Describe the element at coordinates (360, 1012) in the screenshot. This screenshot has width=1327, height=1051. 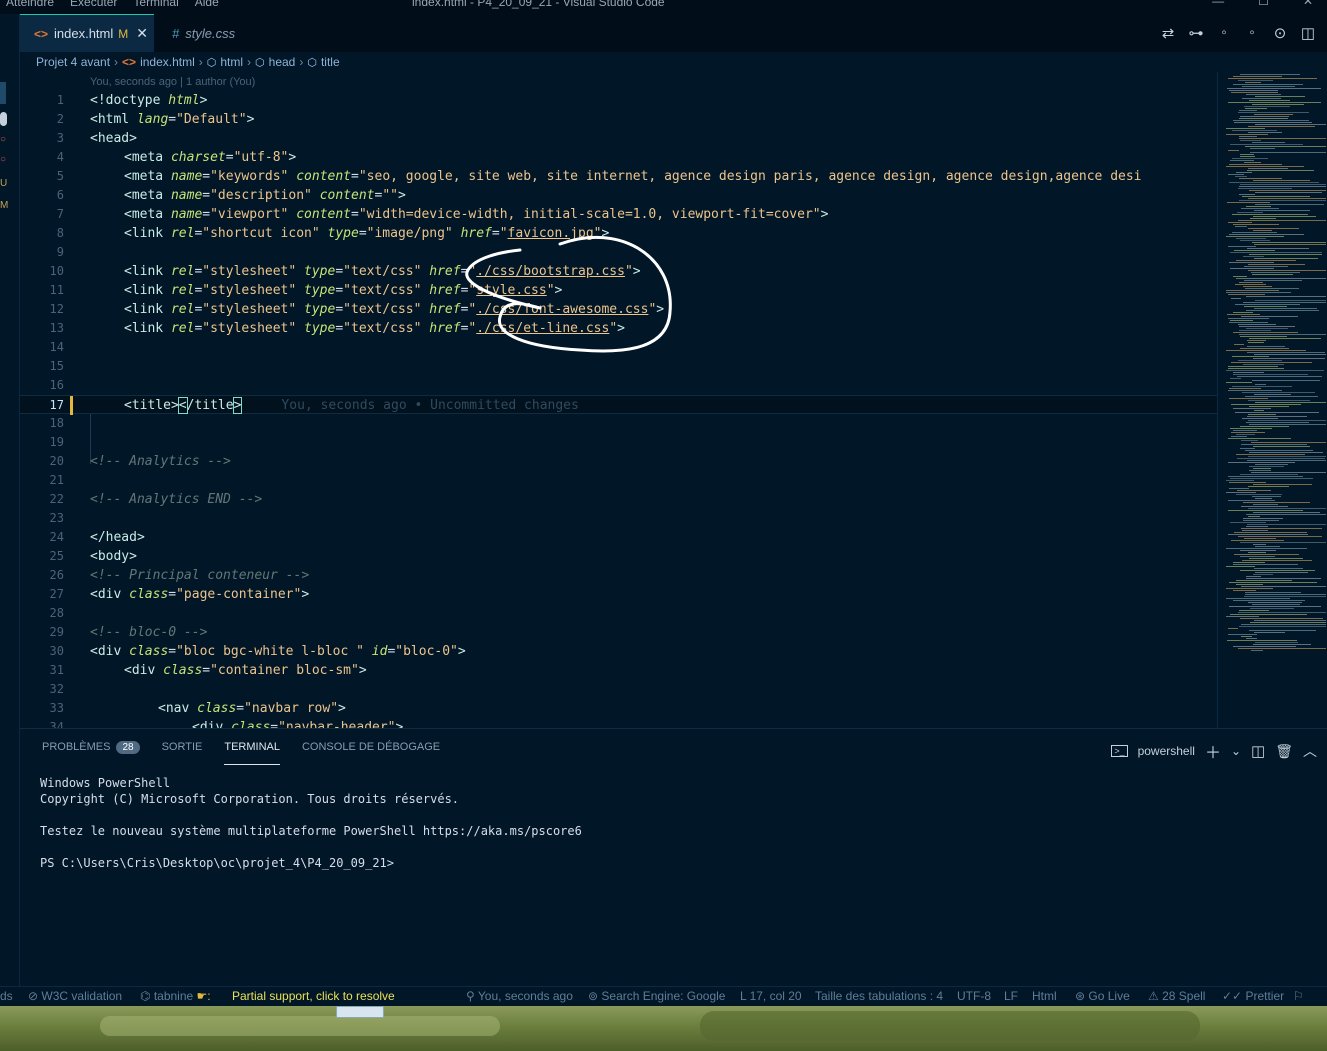
I see `taskbar-thumbnail` at that location.